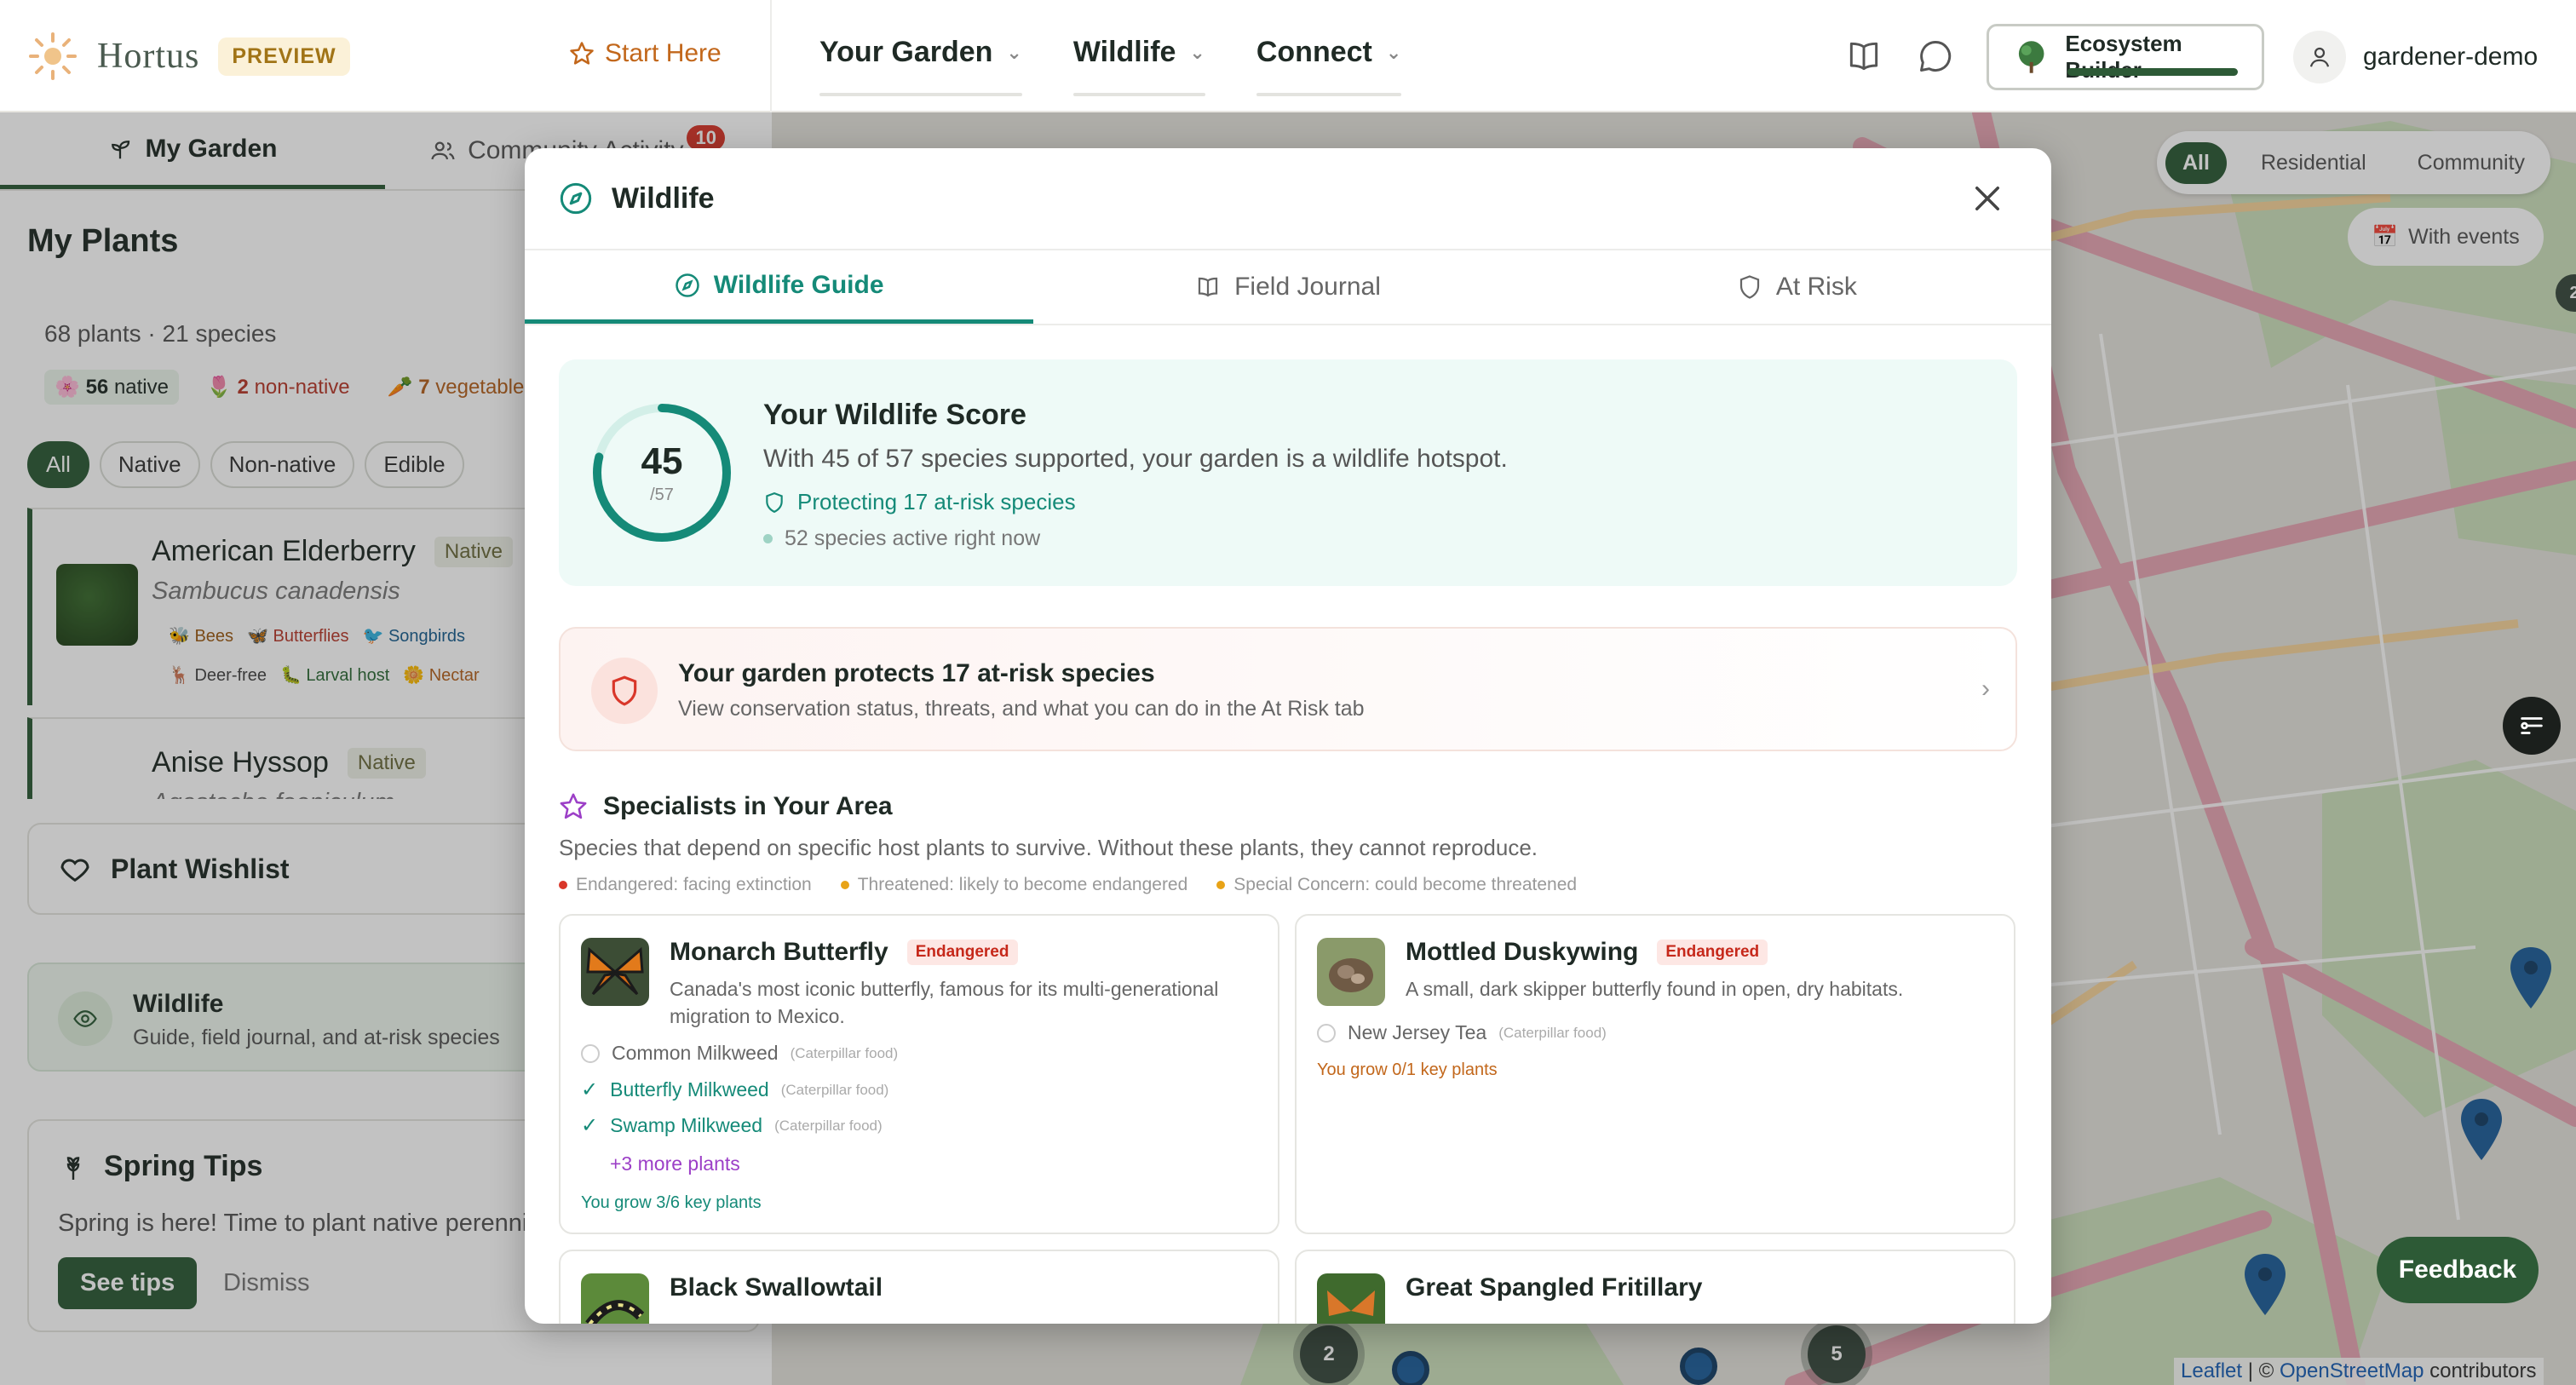  Describe the element at coordinates (906, 52) in the screenshot. I see `nav-your-garden-label: Your Garden` at that location.